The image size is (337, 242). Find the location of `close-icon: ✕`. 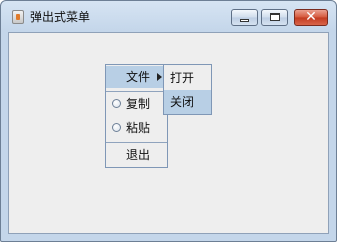

close-icon: ✕ is located at coordinates (311, 17).